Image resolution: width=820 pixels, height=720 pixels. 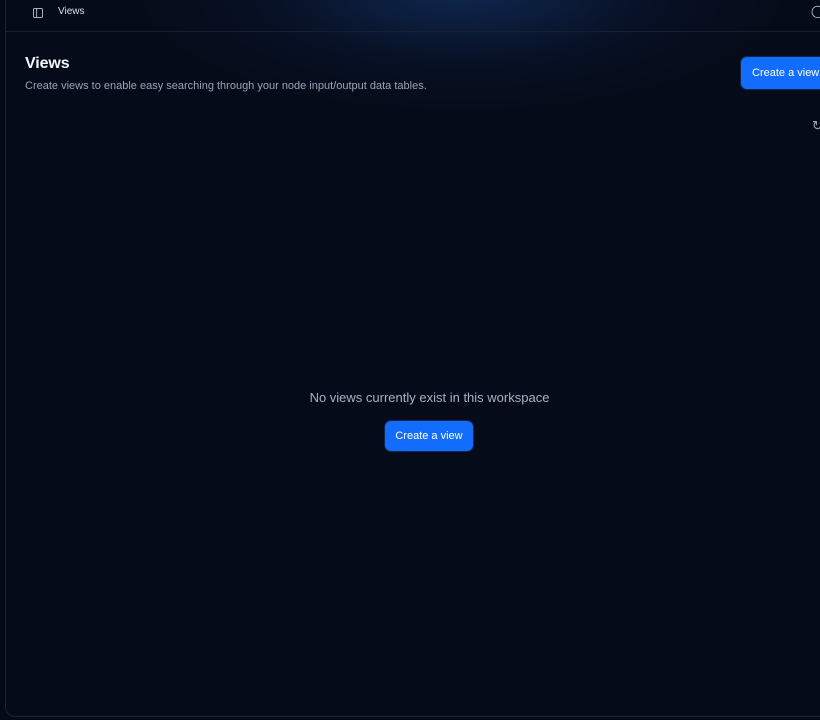 What do you see at coordinates (780, 73) in the screenshot?
I see `create-view-button: Create a view` at bounding box center [780, 73].